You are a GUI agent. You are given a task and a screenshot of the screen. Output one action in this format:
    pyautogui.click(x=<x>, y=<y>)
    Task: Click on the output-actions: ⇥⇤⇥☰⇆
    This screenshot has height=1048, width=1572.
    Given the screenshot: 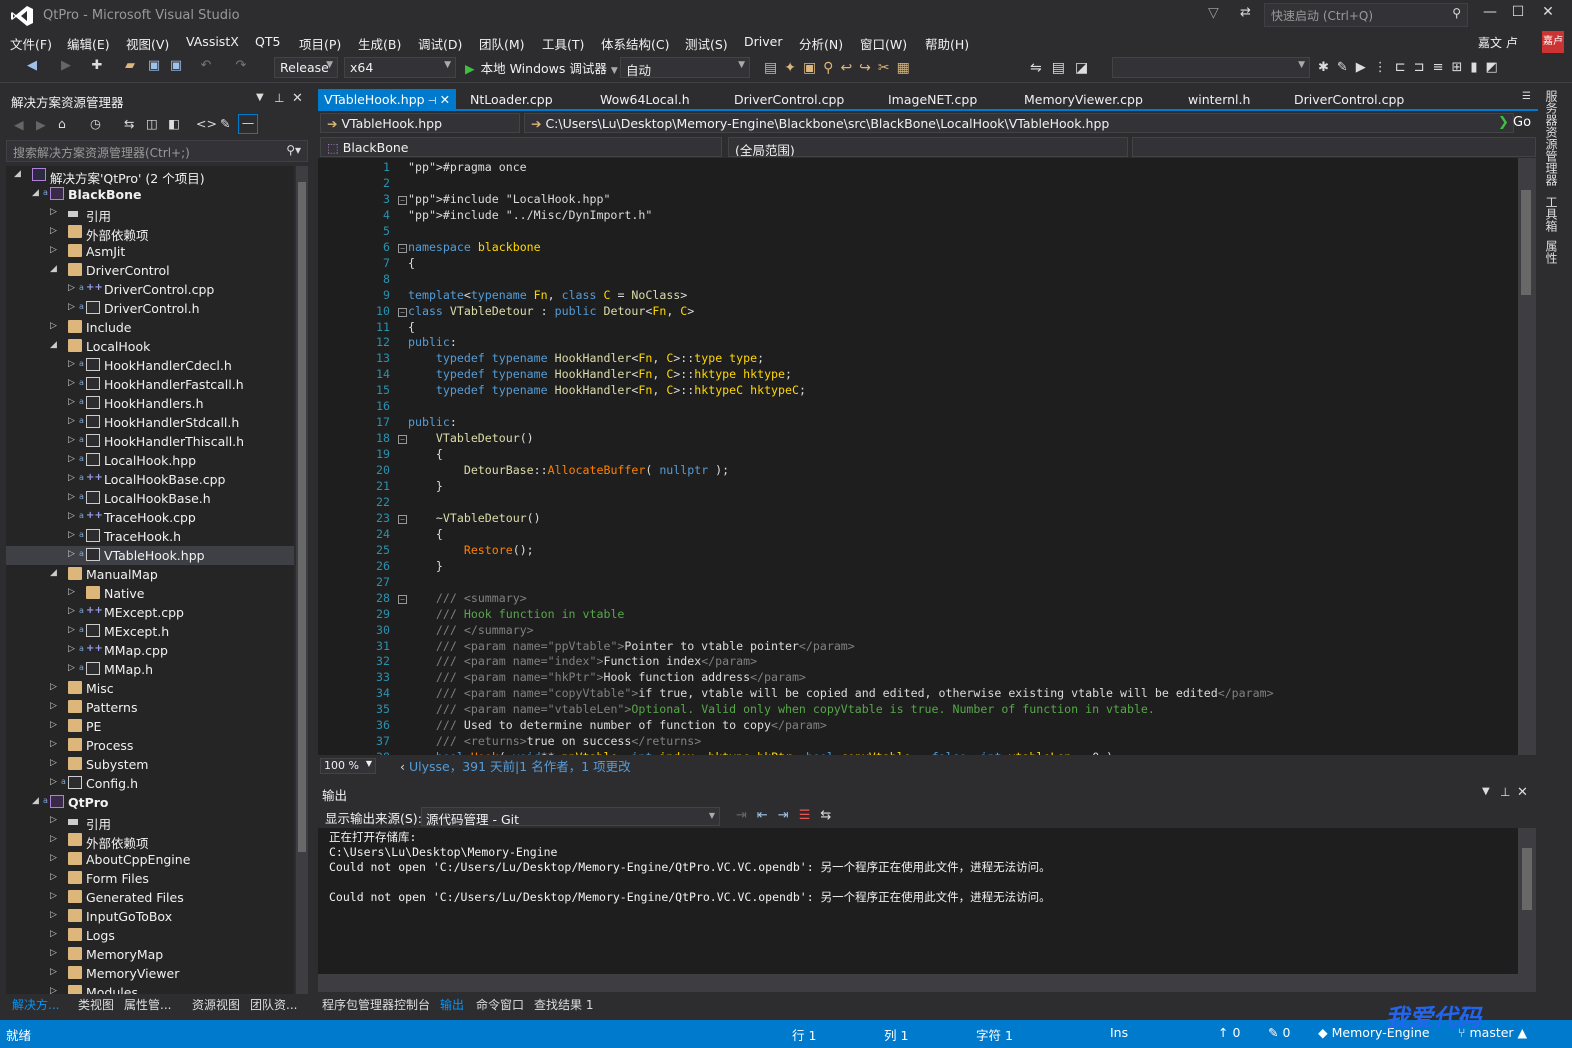 What is the action you would take?
    pyautogui.click(x=788, y=815)
    